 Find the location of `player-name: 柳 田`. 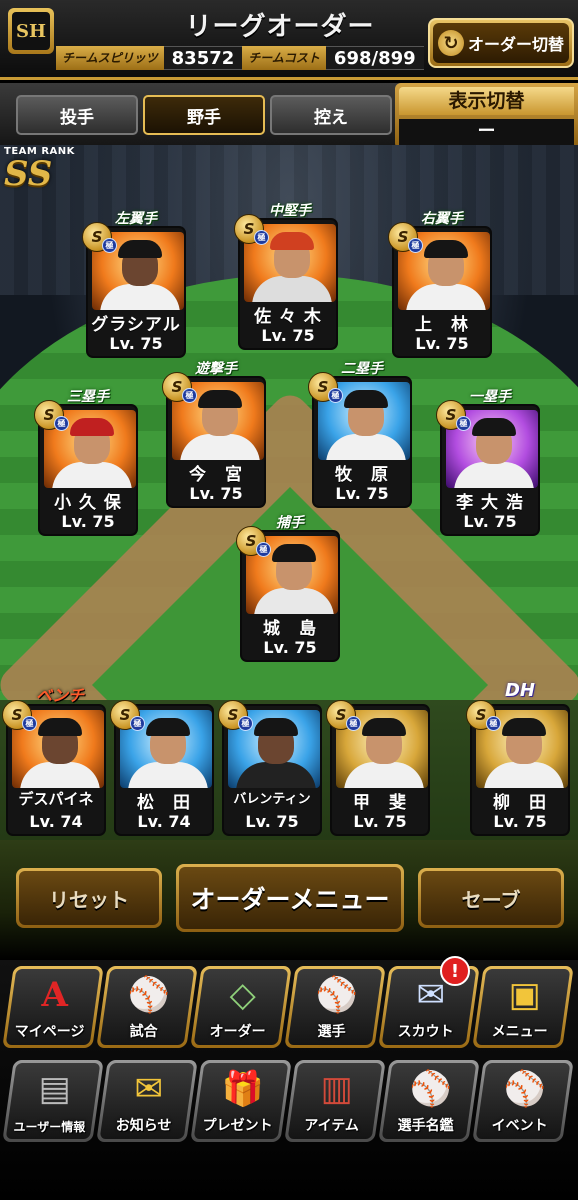

player-name: 柳 田 is located at coordinates (520, 803).